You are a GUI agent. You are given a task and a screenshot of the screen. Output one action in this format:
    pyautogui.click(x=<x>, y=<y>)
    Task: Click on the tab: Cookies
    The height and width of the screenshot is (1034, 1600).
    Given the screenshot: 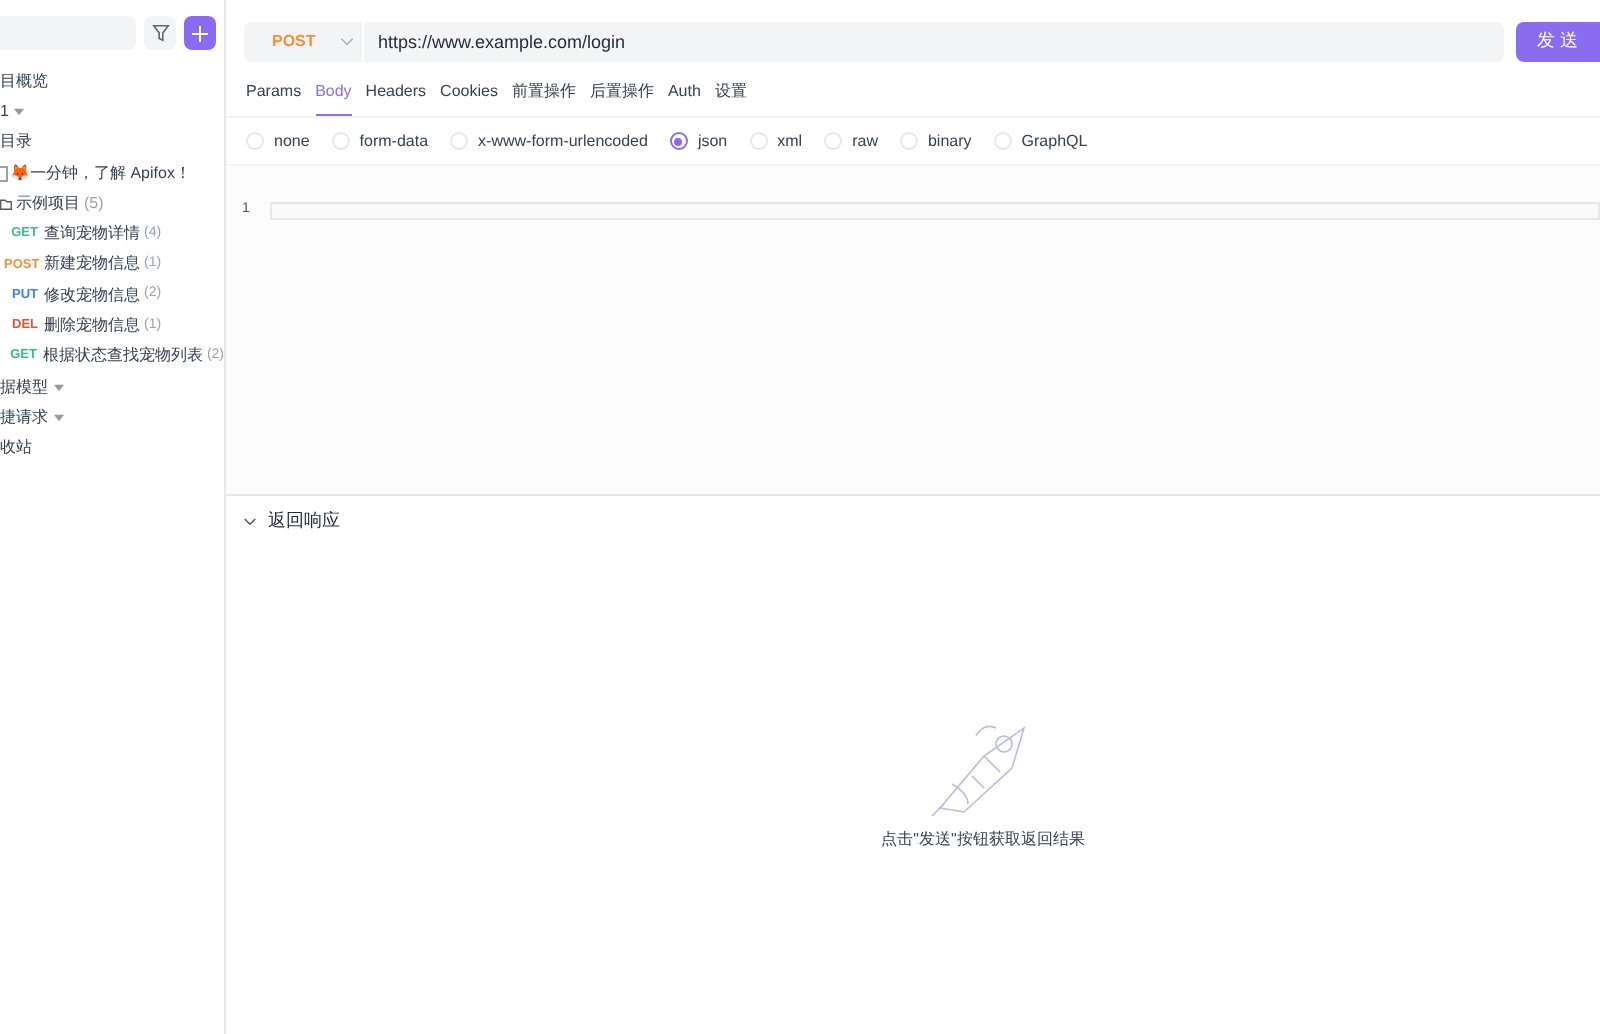 What is the action you would take?
    pyautogui.click(x=469, y=98)
    